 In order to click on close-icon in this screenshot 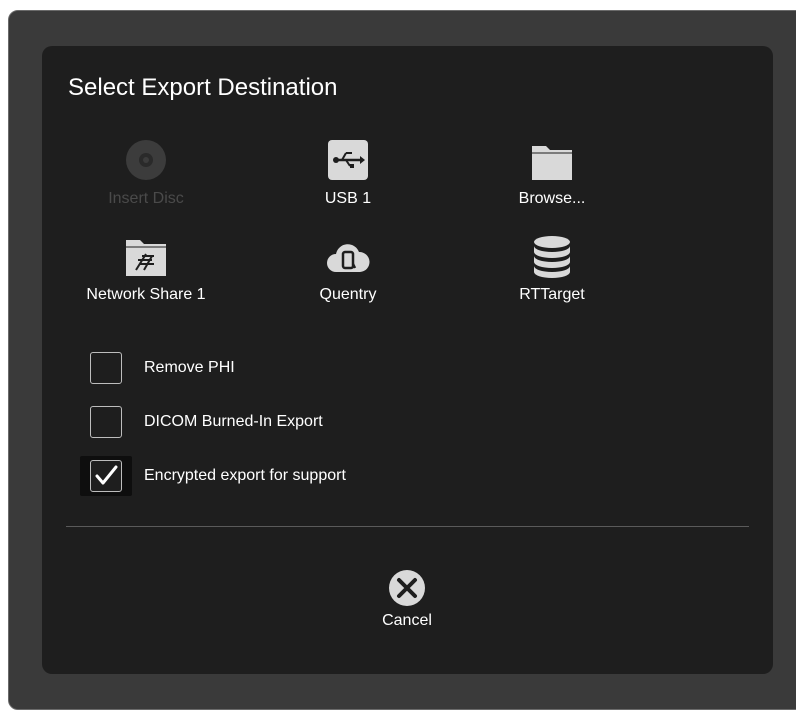, I will do `click(407, 588)`.